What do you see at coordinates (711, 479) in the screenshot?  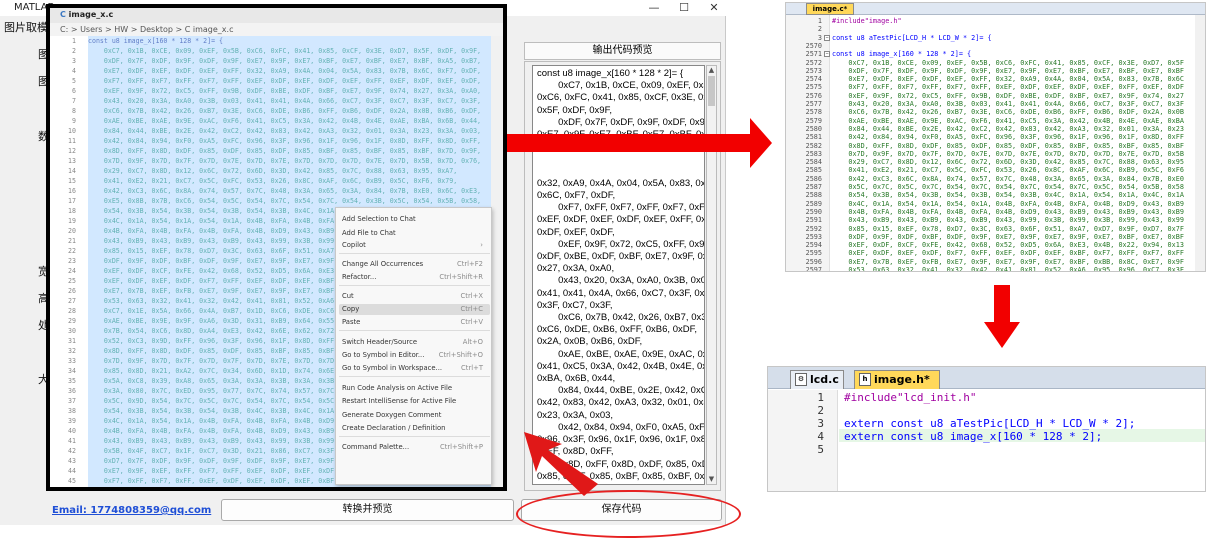 I see `scroll-down-icon: ▼` at bounding box center [711, 479].